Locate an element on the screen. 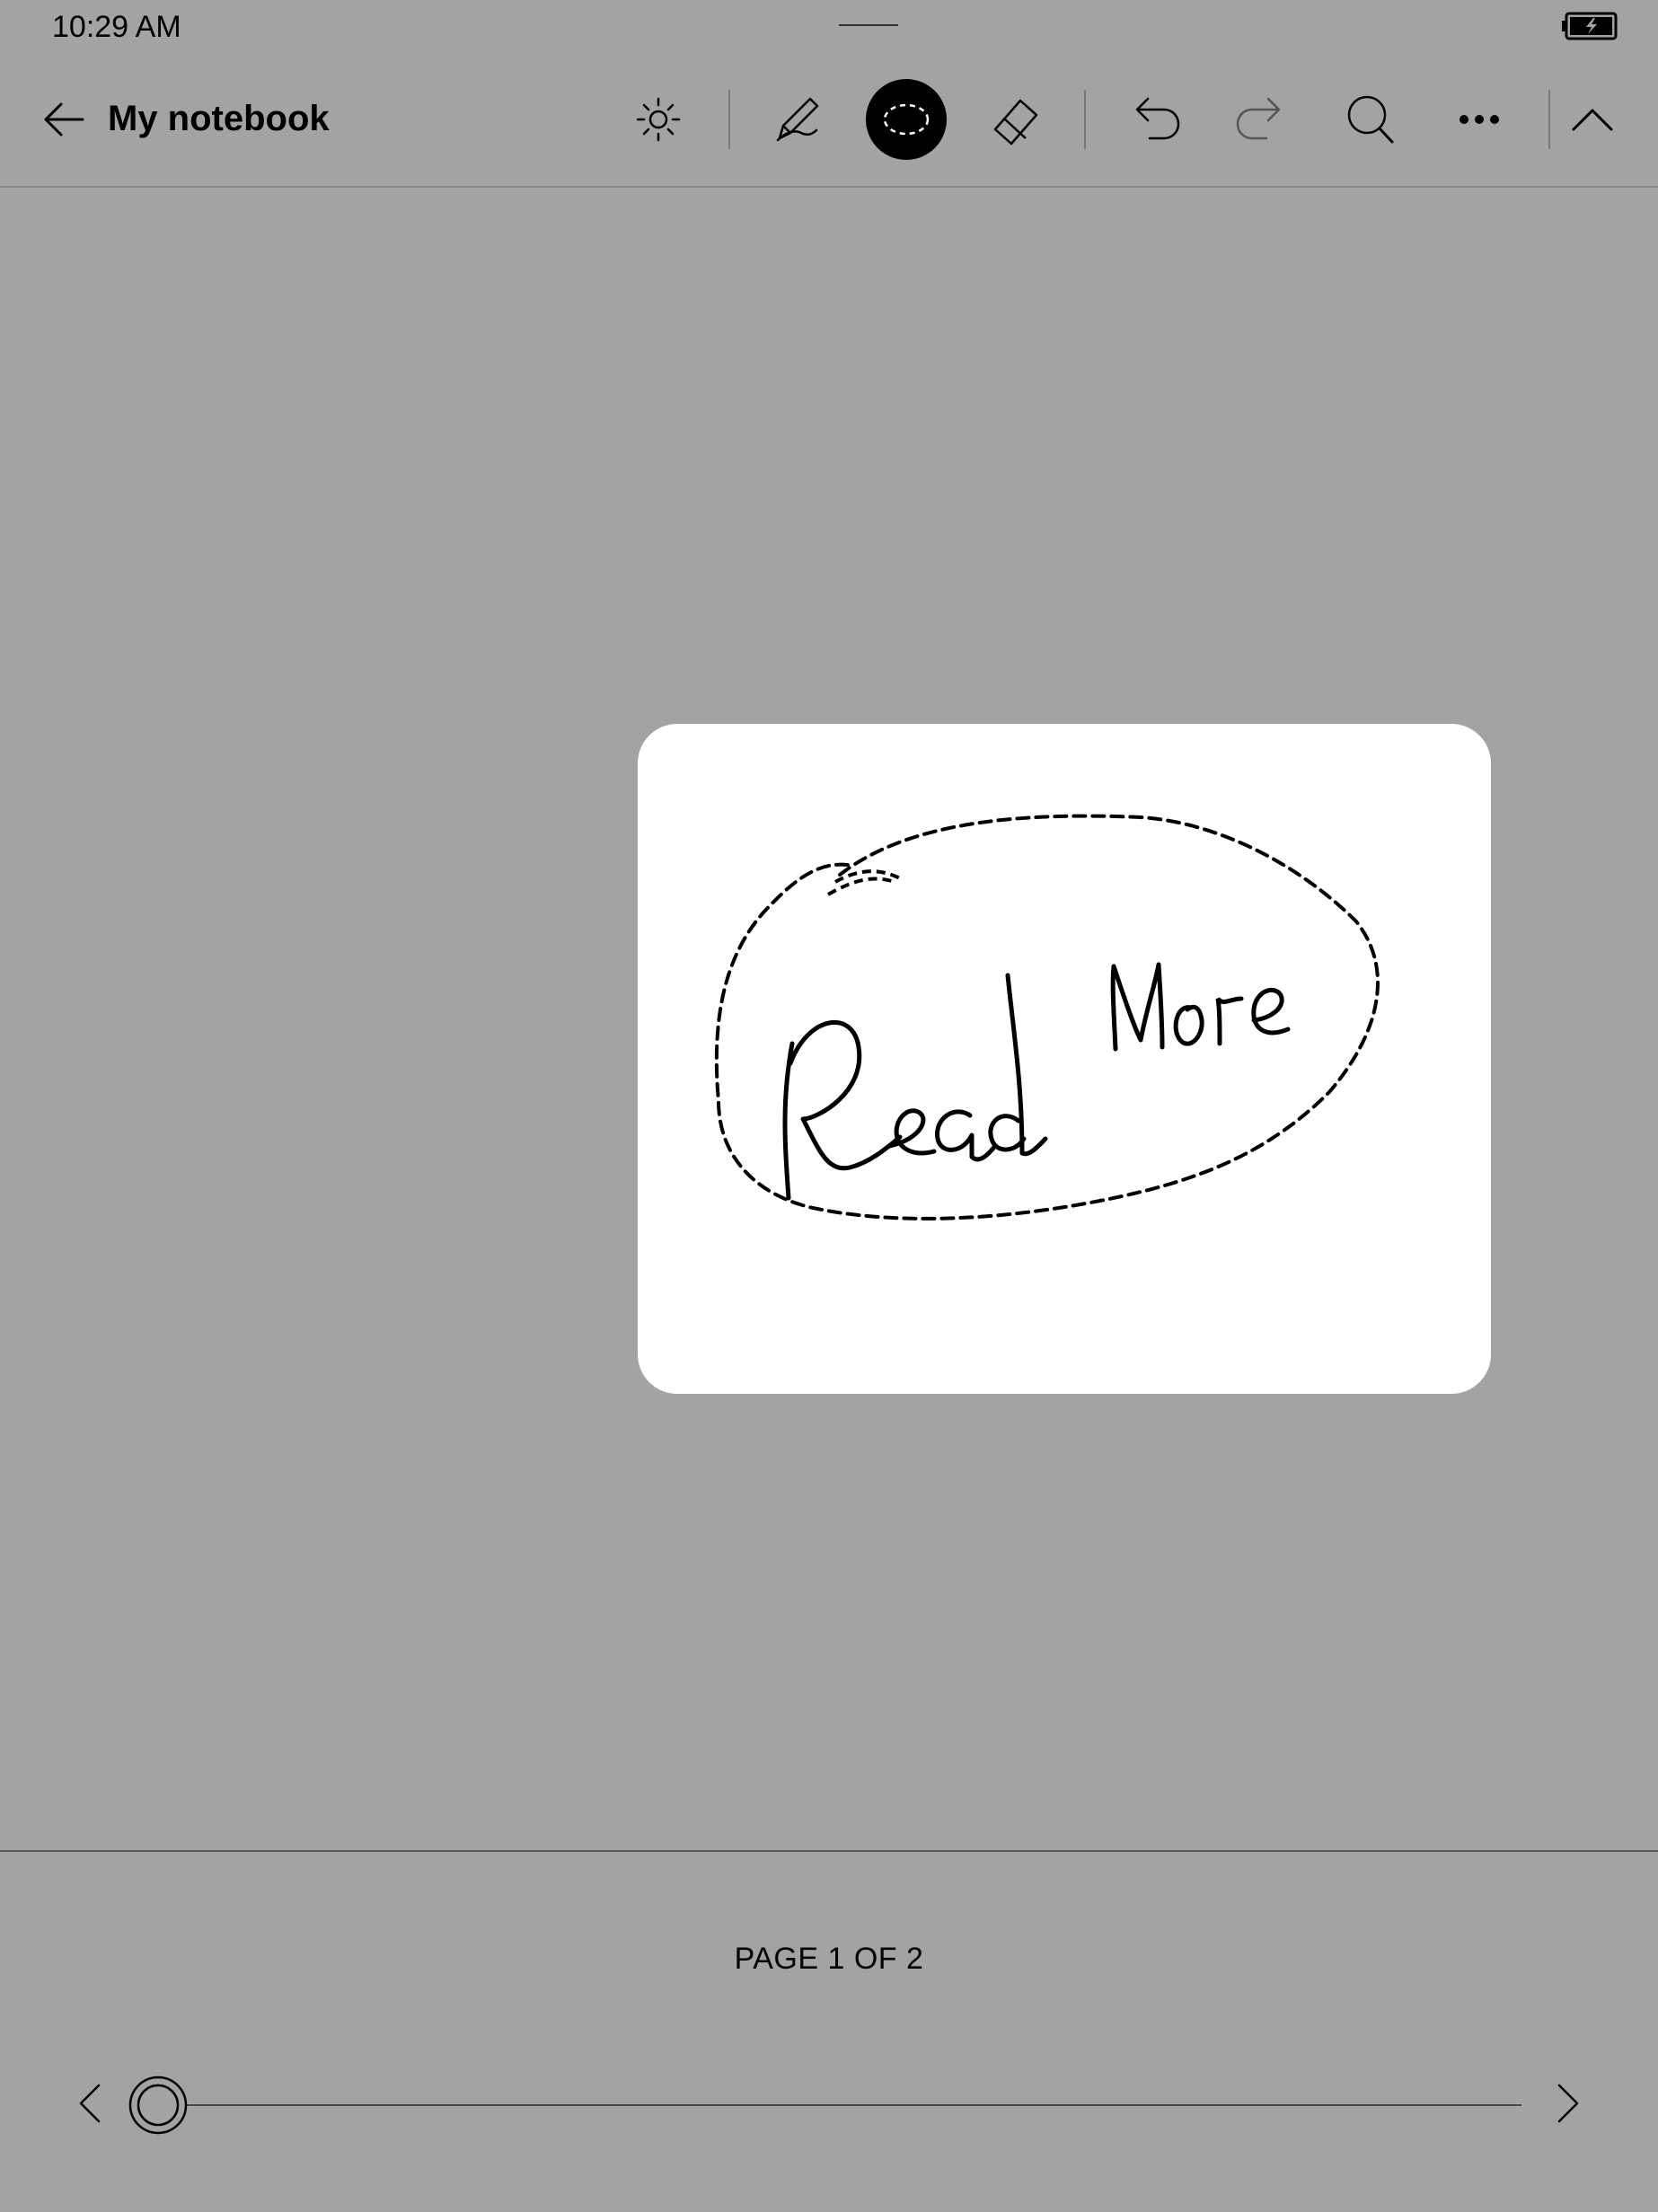  page-slider-track is located at coordinates (839, 2105).